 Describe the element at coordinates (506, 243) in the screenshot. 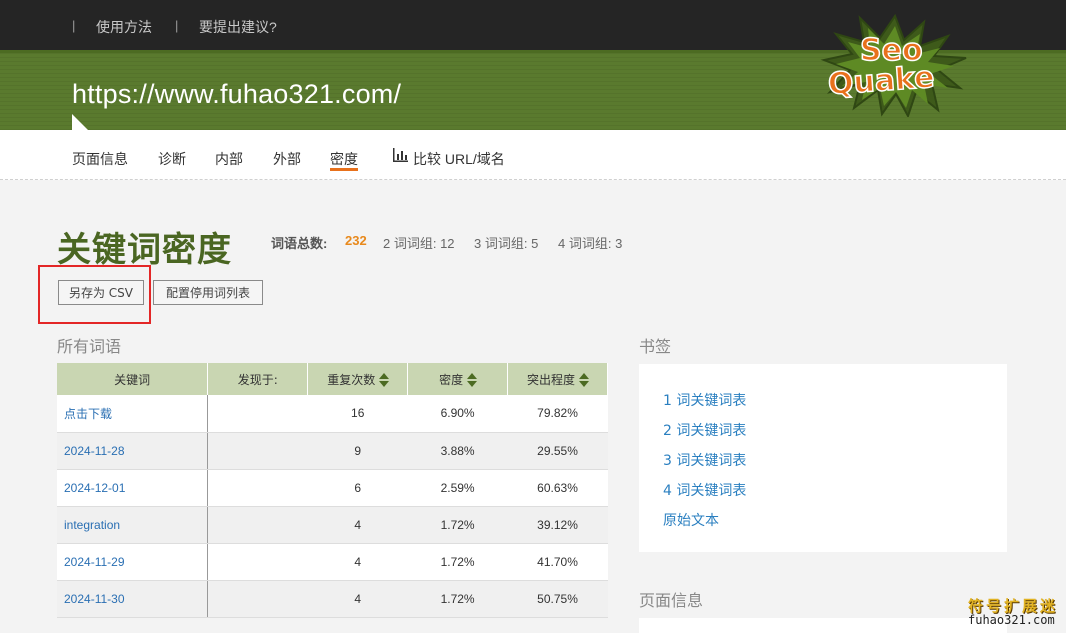

I see `three-word-count: 3 词词组: 5` at that location.